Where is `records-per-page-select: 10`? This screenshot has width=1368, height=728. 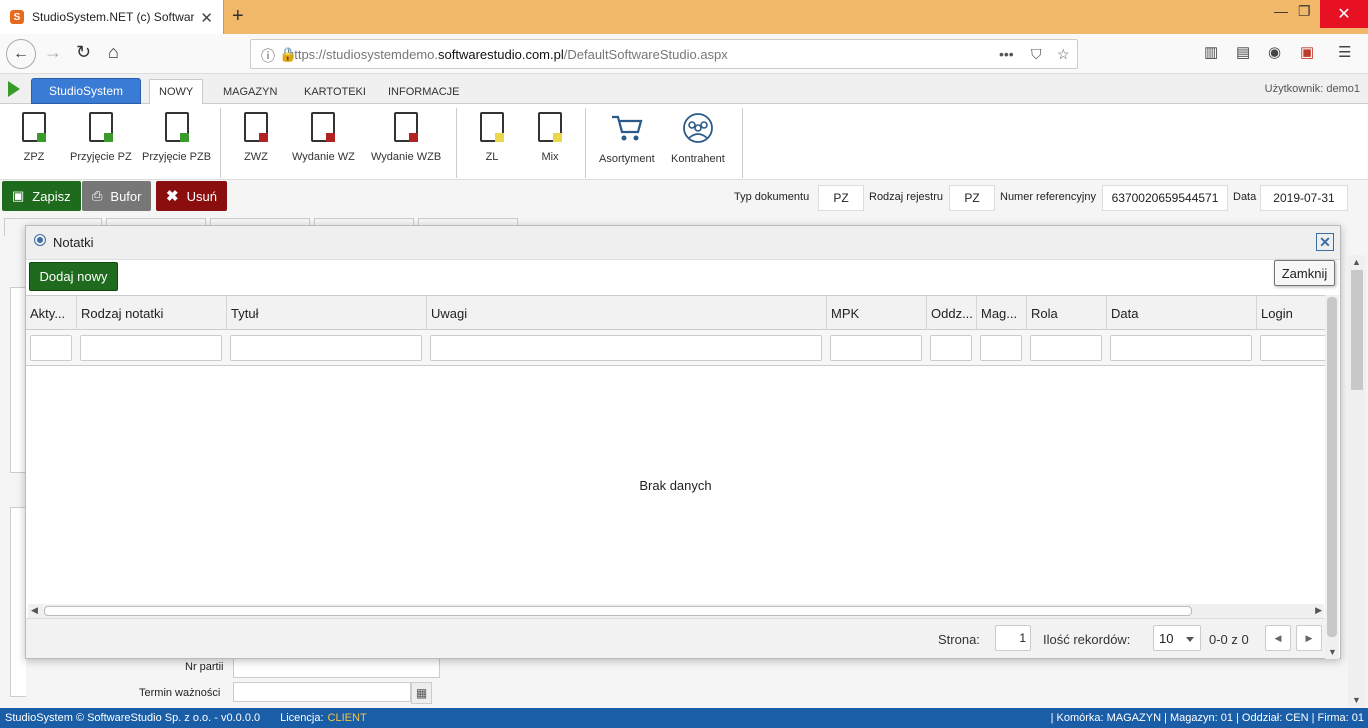
records-per-page-select: 10 is located at coordinates (1177, 638).